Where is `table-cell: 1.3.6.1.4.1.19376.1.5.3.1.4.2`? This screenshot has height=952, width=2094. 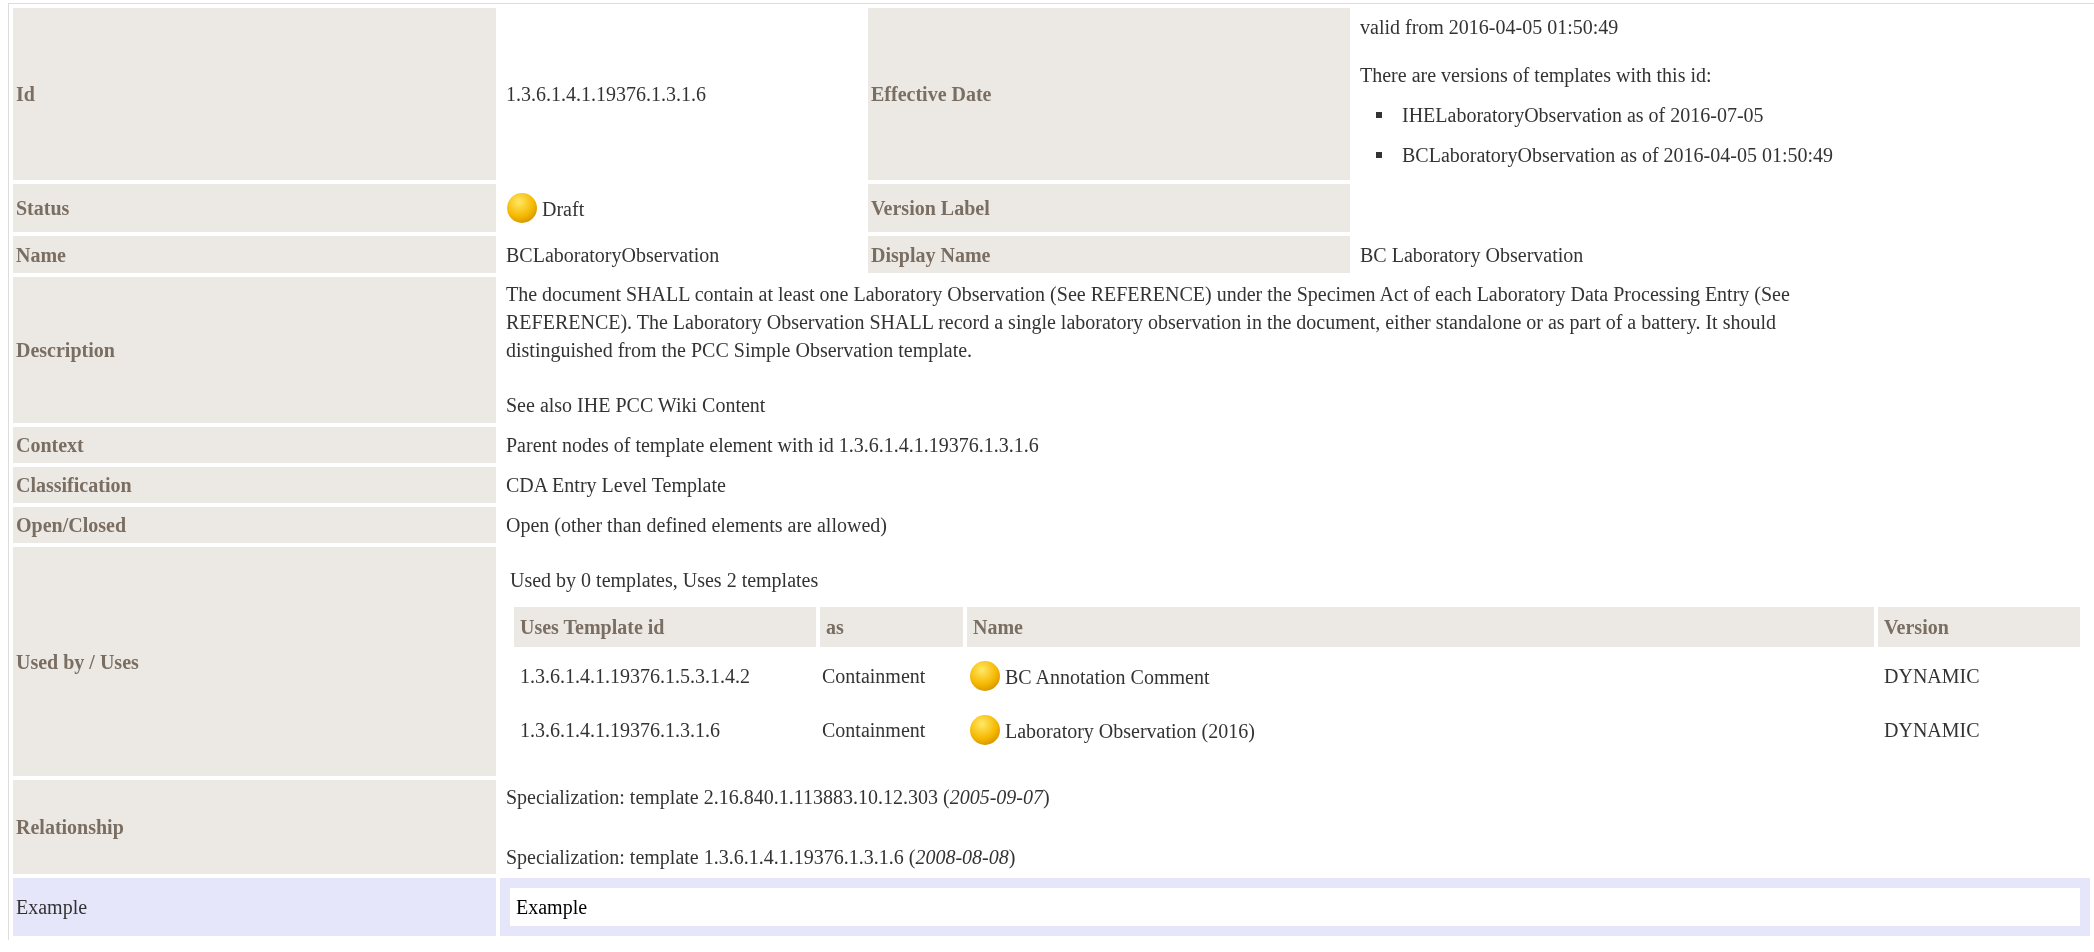 table-cell: 1.3.6.1.4.1.19376.1.5.3.1.4.2 is located at coordinates (635, 675).